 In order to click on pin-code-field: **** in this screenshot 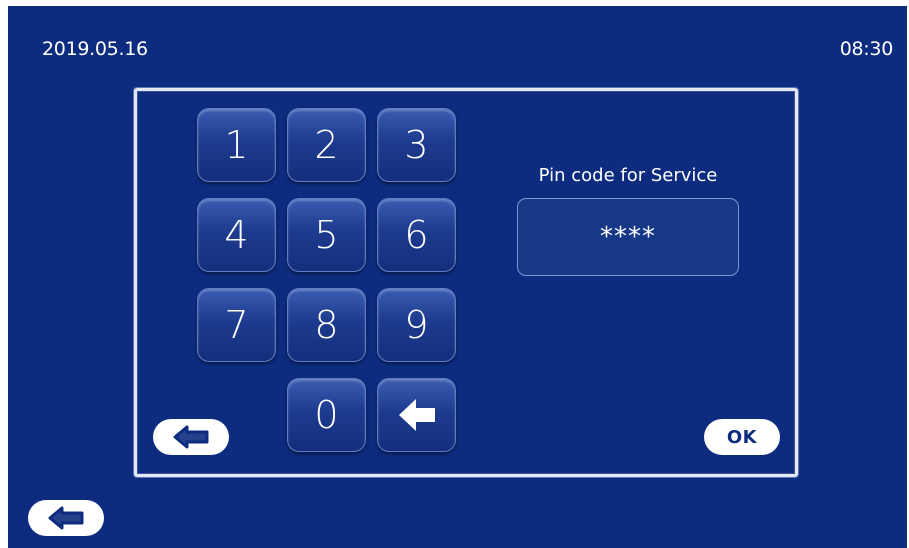, I will do `click(628, 237)`.